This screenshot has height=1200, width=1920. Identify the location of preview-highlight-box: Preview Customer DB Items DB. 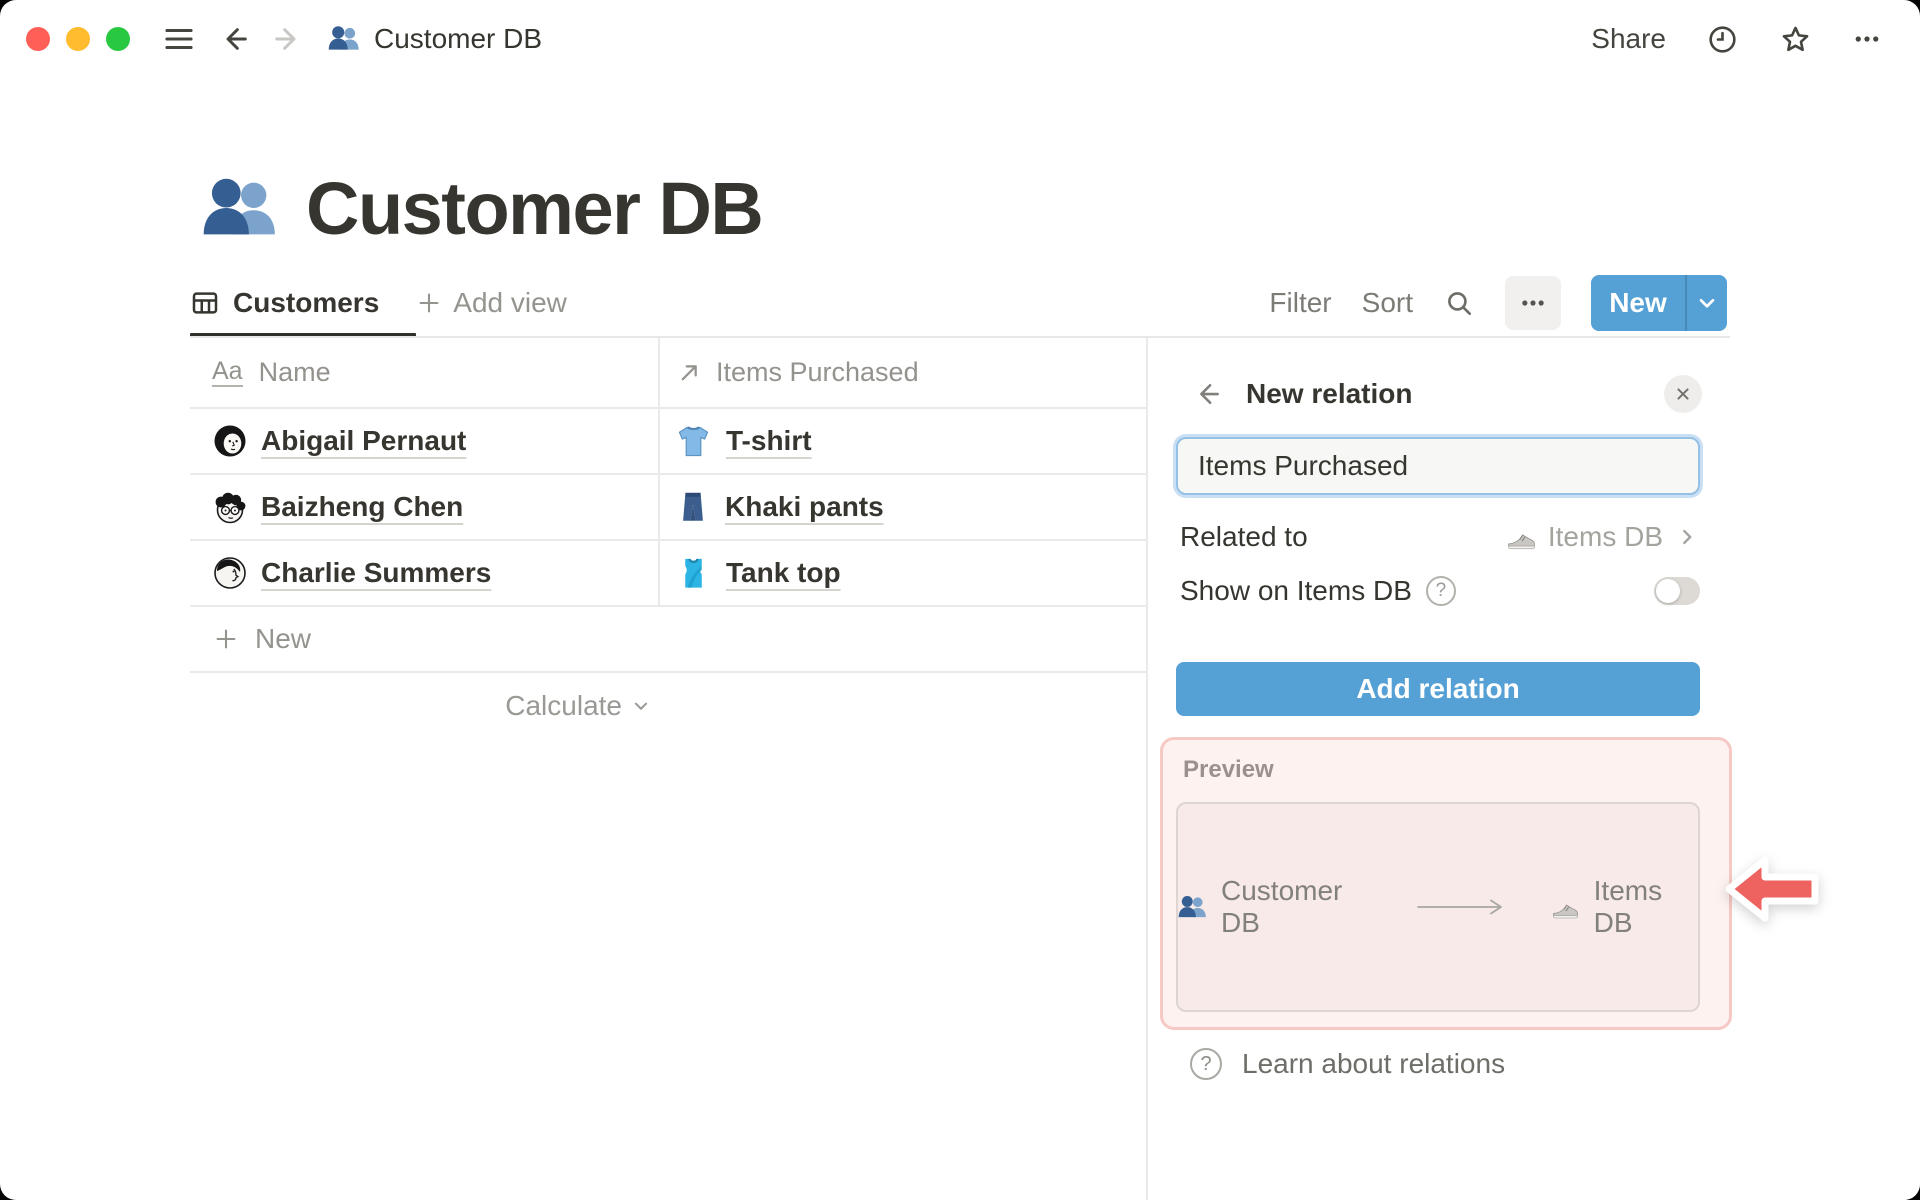
(1446, 883).